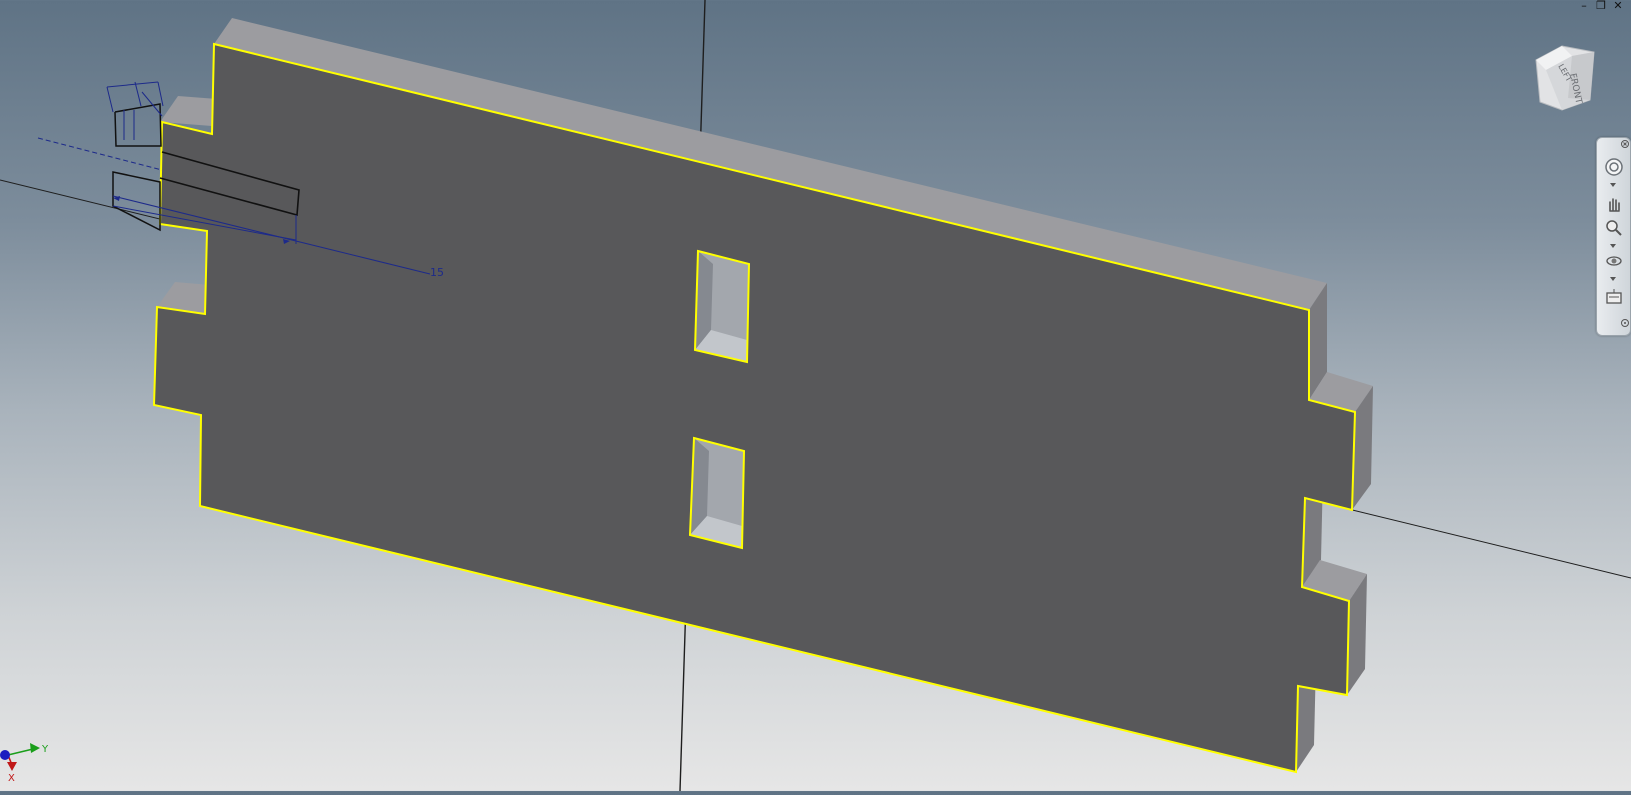  What do you see at coordinates (1625, 144) in the screenshot?
I see `close-icon` at bounding box center [1625, 144].